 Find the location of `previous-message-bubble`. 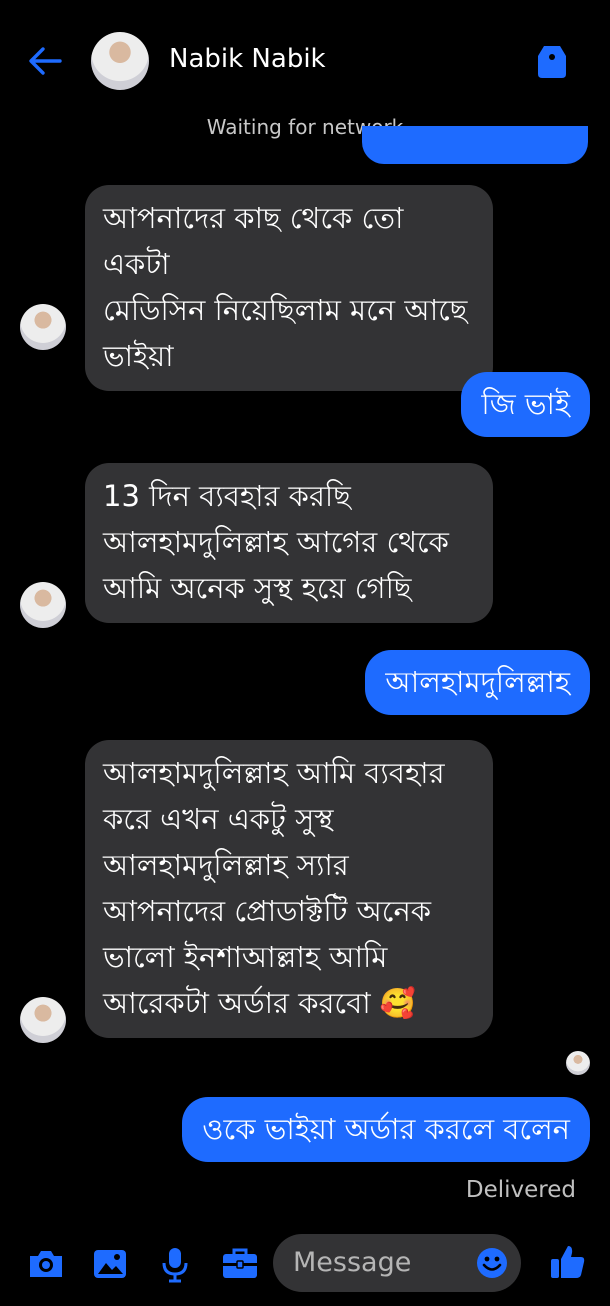

previous-message-bubble is located at coordinates (475, 145).